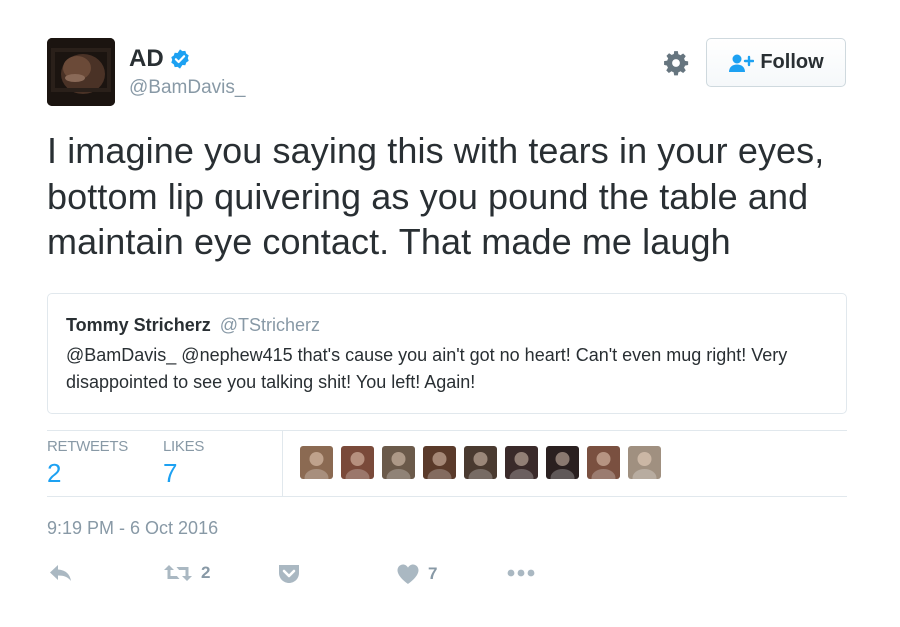 Image resolution: width=900 pixels, height=627 pixels. What do you see at coordinates (206, 572) in the screenshot?
I see `retweet-count: 2` at bounding box center [206, 572].